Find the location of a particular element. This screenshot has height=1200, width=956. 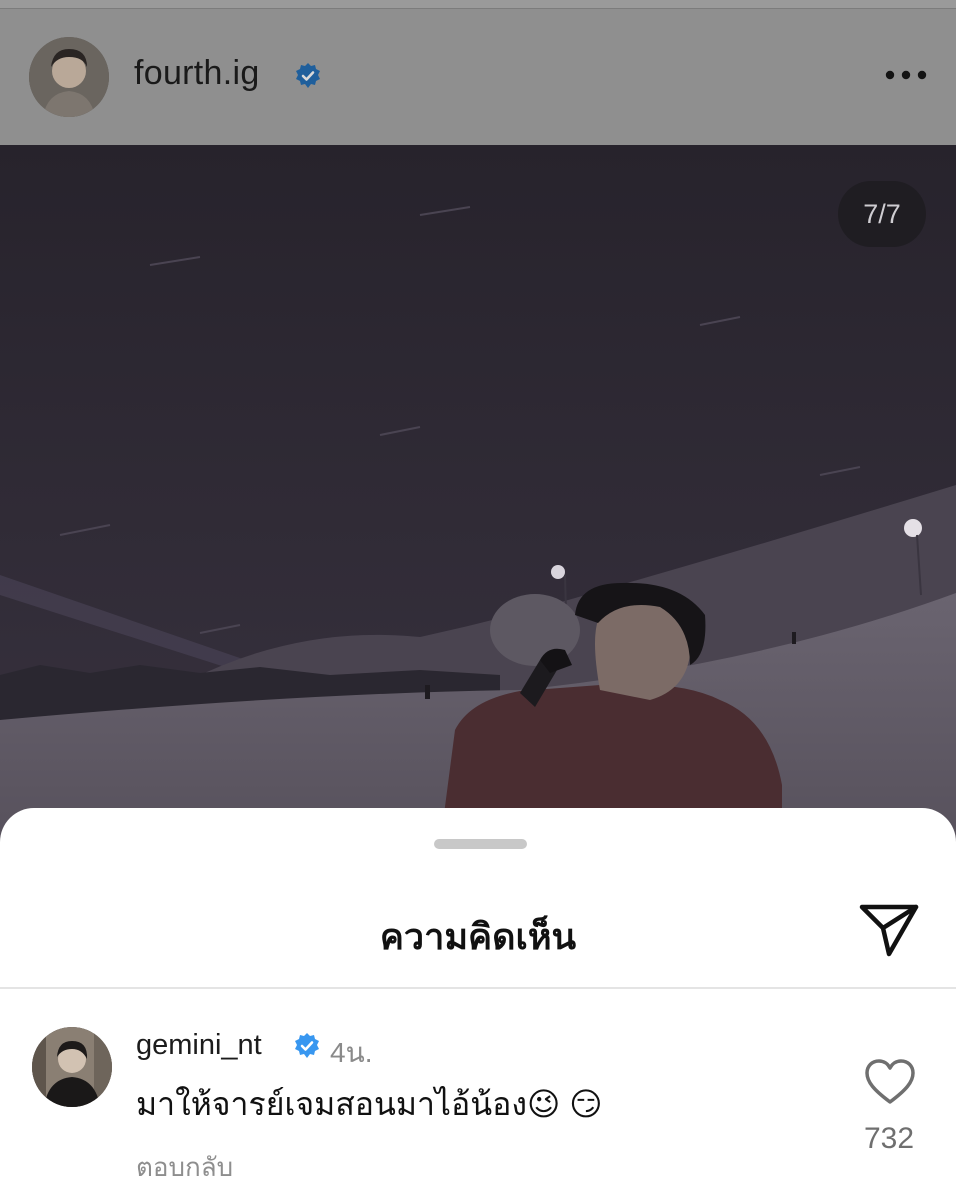

sheet-grab-handle is located at coordinates (480, 844).